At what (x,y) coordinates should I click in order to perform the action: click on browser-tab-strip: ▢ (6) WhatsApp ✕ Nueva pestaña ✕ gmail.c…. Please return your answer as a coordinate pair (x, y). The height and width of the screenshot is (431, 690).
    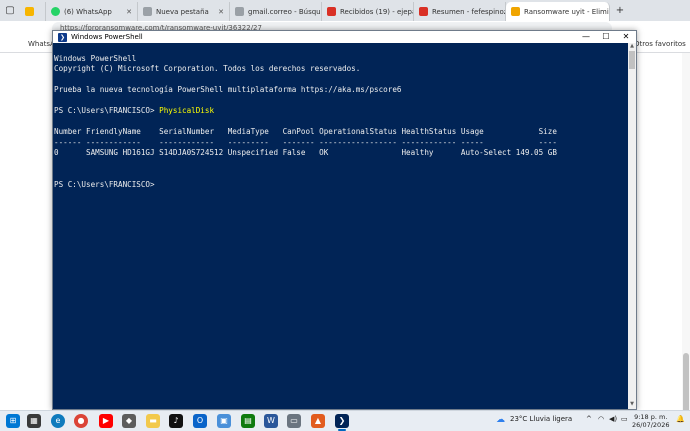
    Looking at the image, I should click on (345, 10).